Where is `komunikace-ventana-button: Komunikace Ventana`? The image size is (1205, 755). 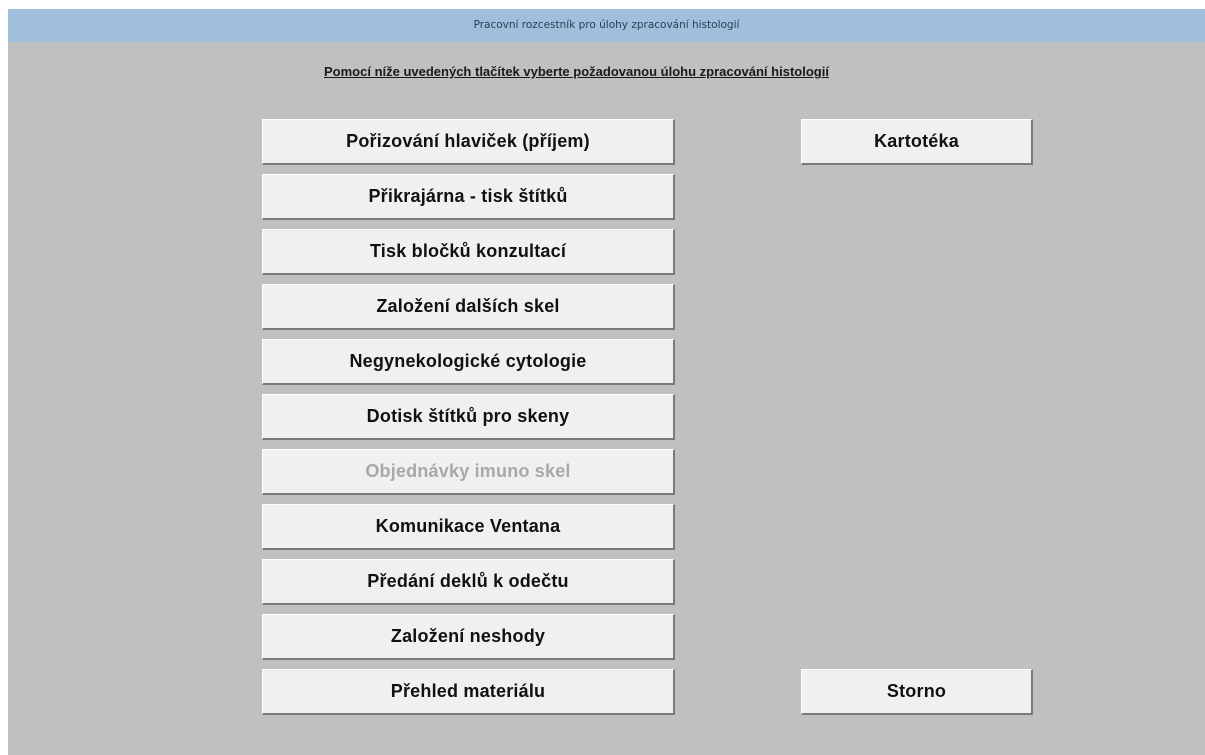
komunikace-ventana-button: Komunikace Ventana is located at coordinates (468, 527).